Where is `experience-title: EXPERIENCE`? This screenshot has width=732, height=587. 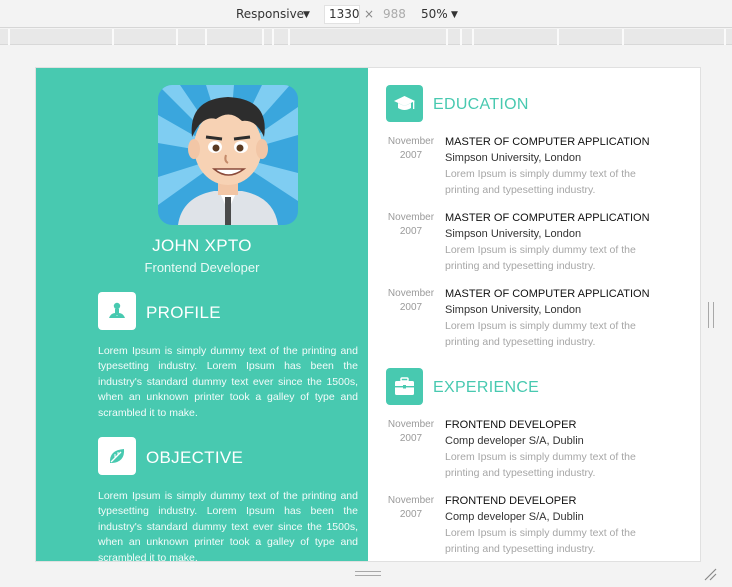 experience-title: EXPERIENCE is located at coordinates (486, 387).